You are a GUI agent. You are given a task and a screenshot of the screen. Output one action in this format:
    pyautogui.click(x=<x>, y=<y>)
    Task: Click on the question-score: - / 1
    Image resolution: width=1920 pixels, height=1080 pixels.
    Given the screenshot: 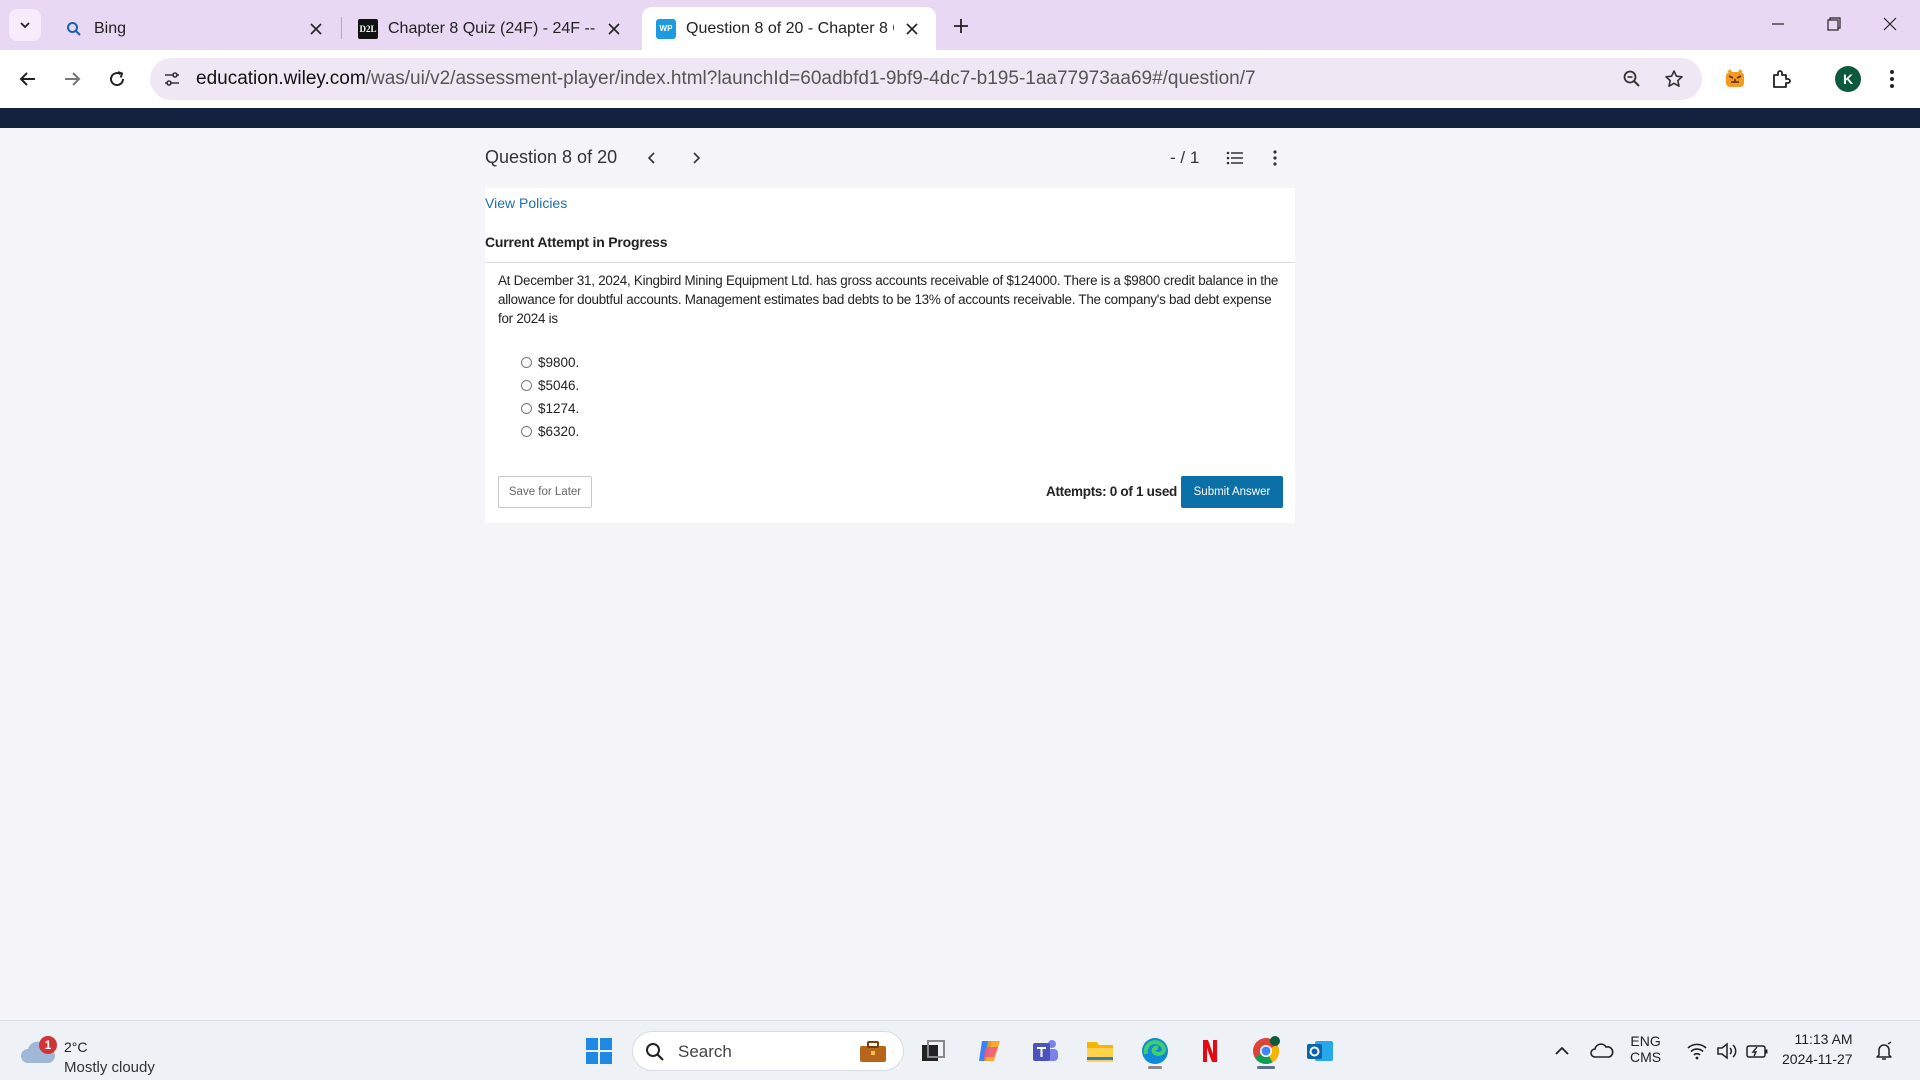 What is the action you would take?
    pyautogui.click(x=1185, y=157)
    